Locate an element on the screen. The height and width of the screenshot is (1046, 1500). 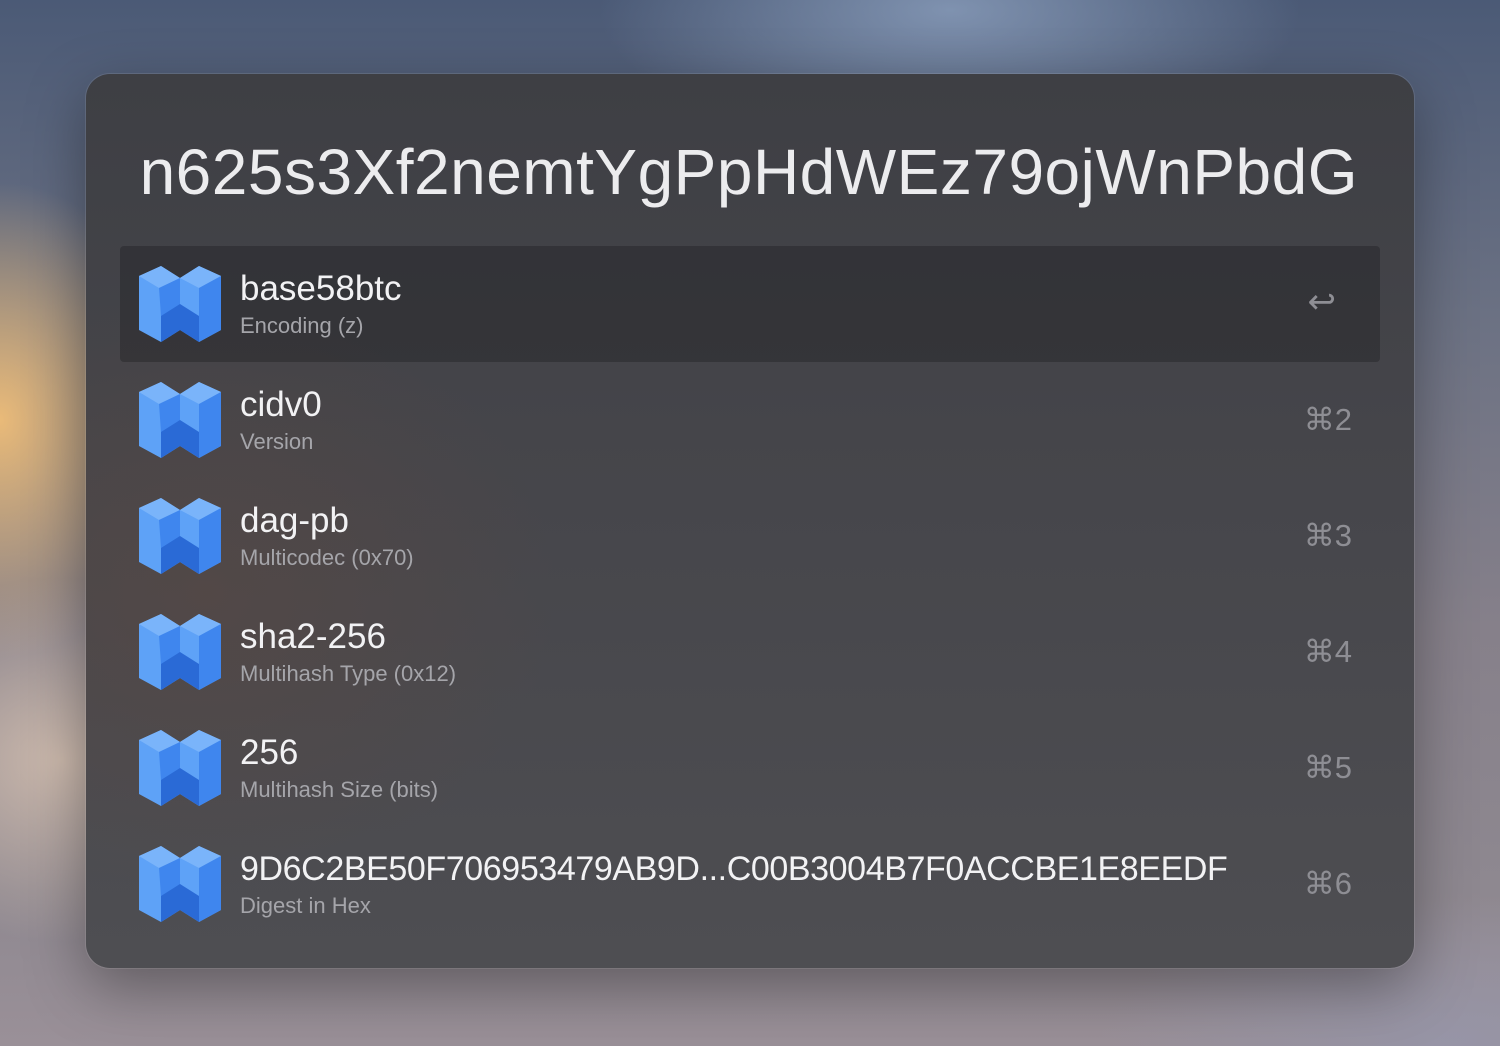
result-title: base58btc is located at coordinates (321, 288).